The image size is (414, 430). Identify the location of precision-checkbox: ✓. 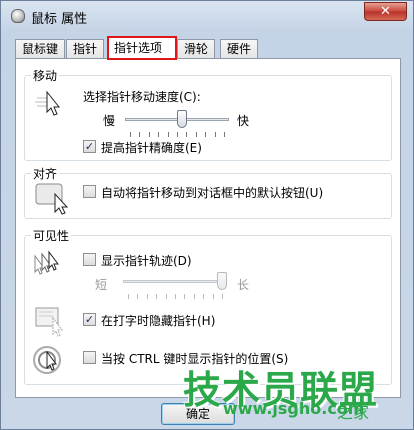
(89, 146).